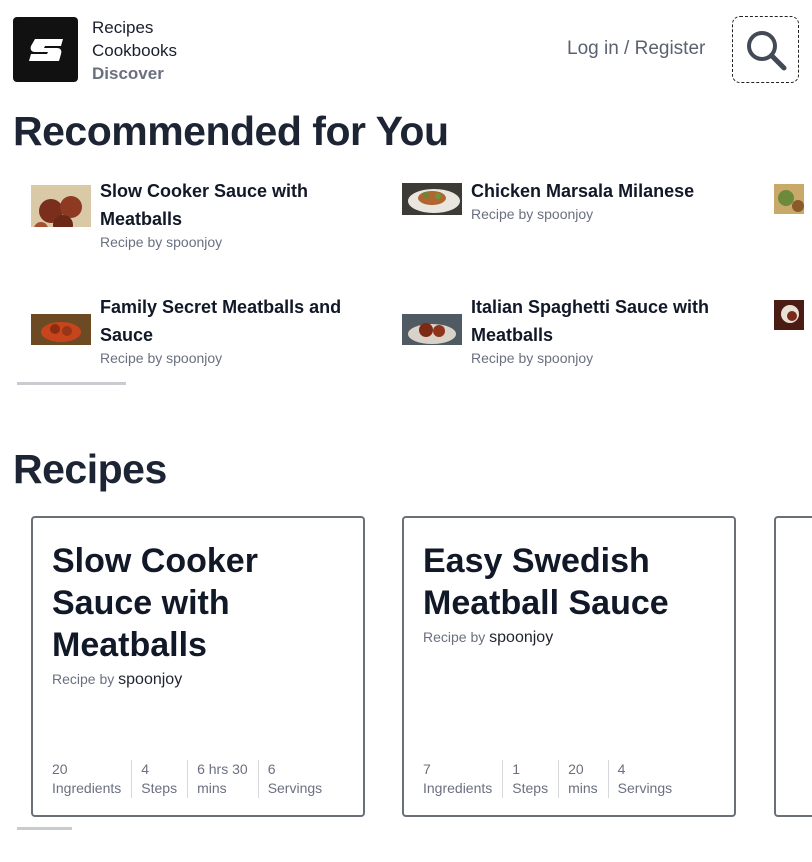  I want to click on recipes-title: Recipes, so click(90, 469).